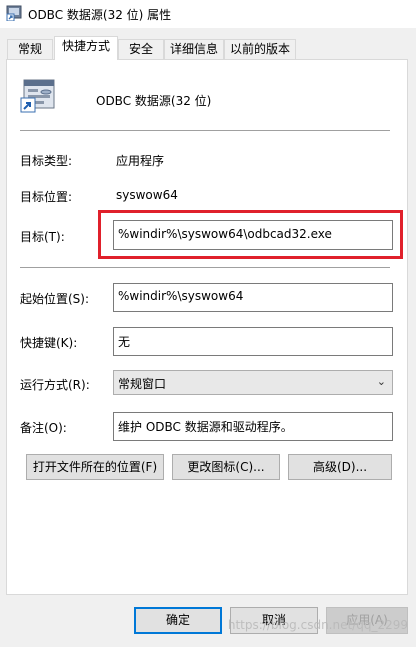 The height and width of the screenshot is (647, 416). What do you see at coordinates (260, 49) in the screenshot?
I see `tab-previous-versions: 以前的版本` at bounding box center [260, 49].